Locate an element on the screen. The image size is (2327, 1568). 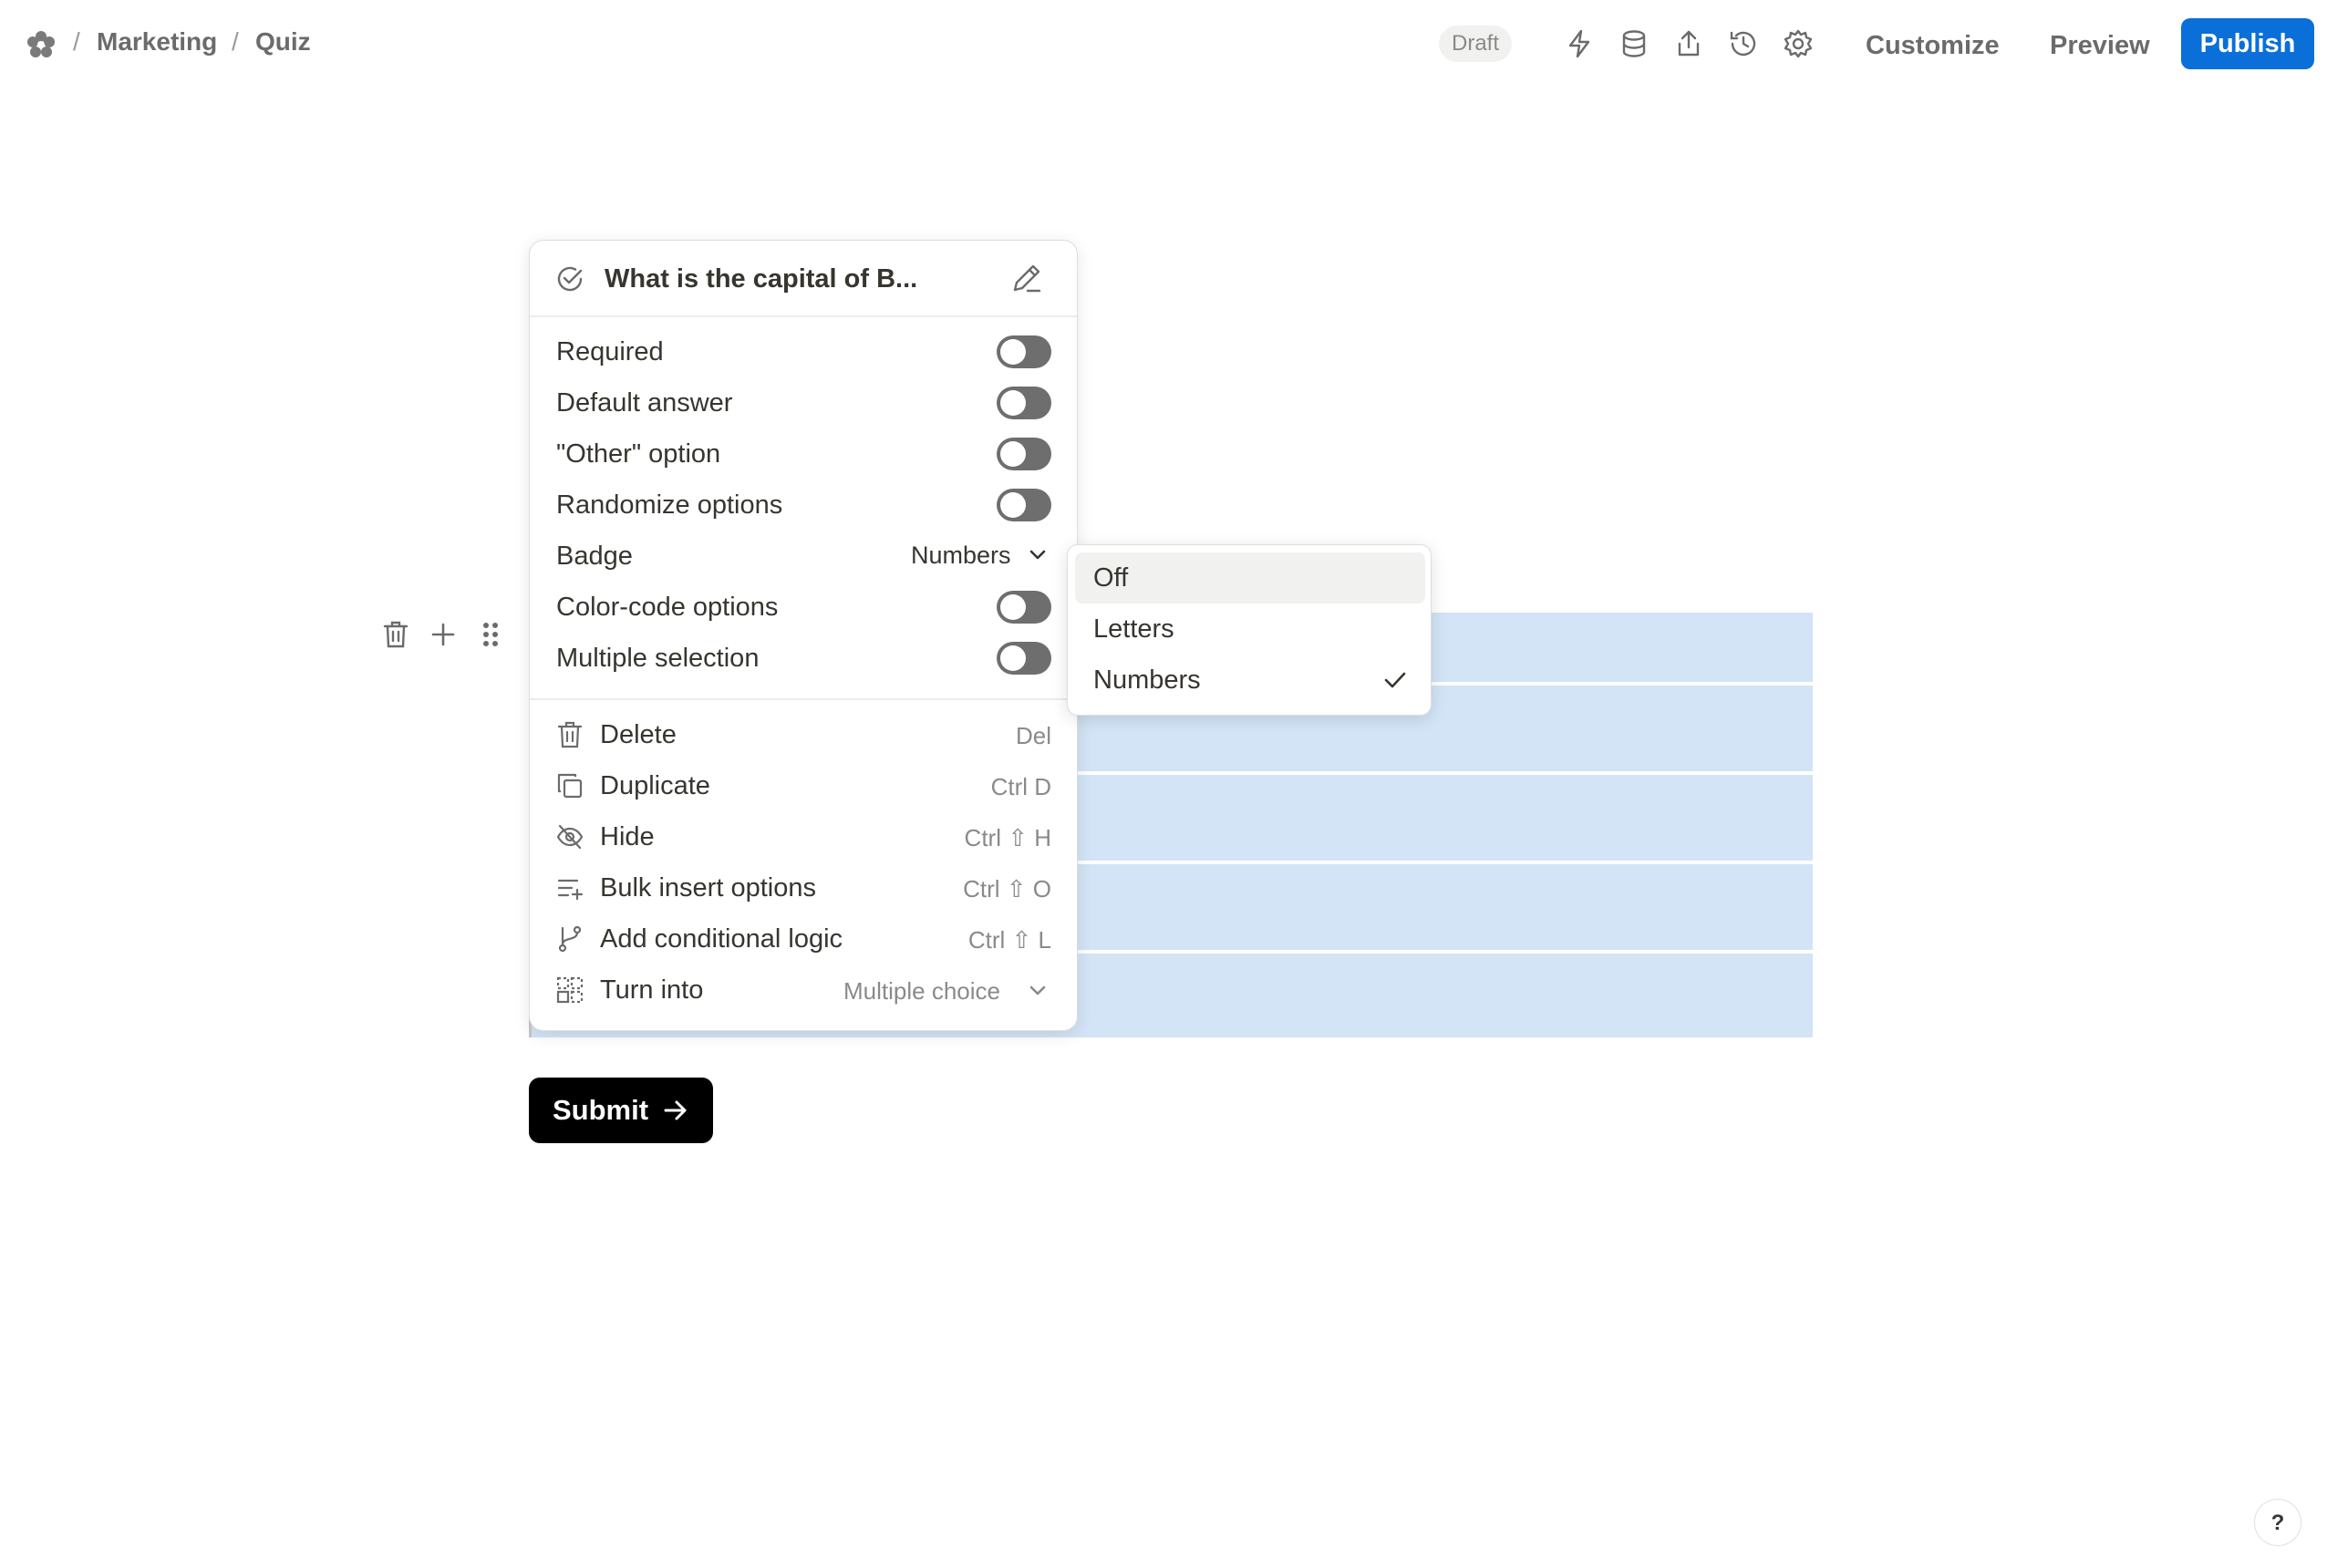
setting-color-code-options: Color-code options is located at coordinates (803, 607).